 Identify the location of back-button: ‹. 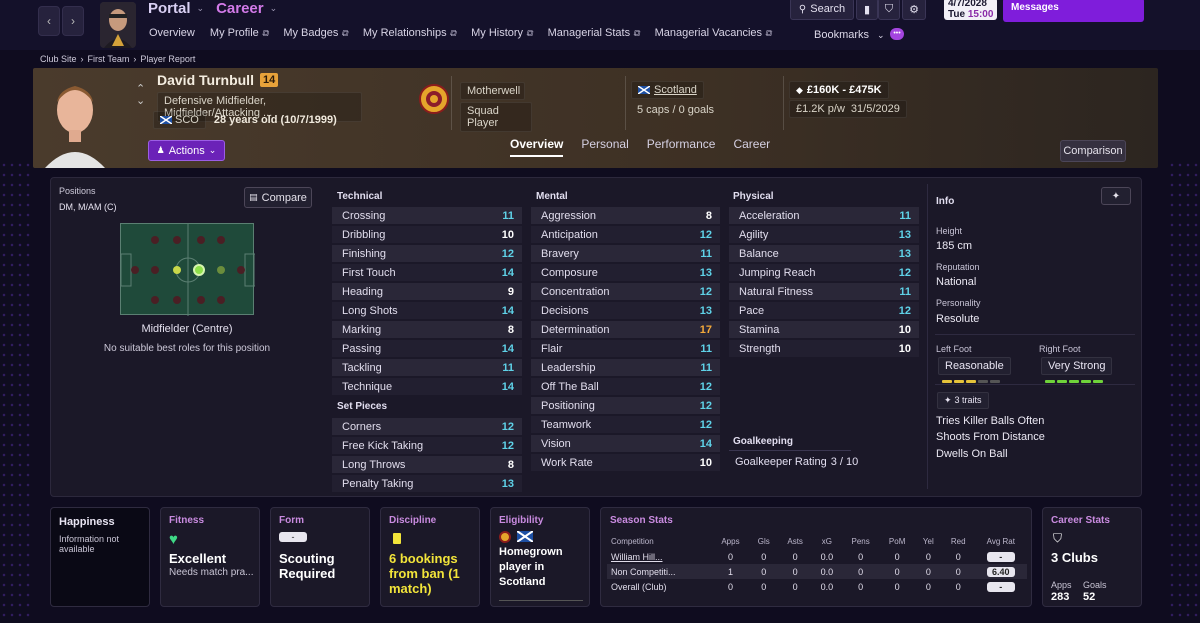
(49, 21).